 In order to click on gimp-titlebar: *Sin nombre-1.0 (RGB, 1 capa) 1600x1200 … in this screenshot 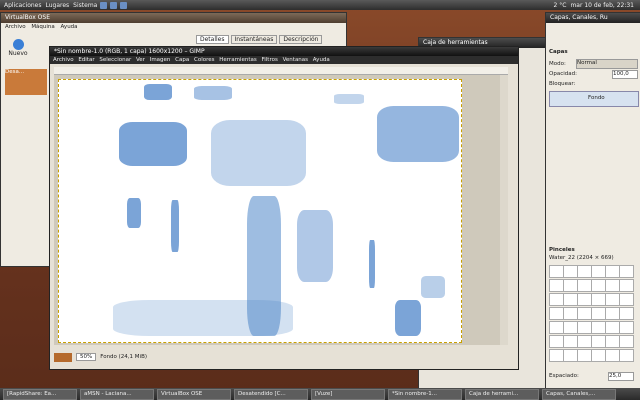, I will do `click(284, 51)`.